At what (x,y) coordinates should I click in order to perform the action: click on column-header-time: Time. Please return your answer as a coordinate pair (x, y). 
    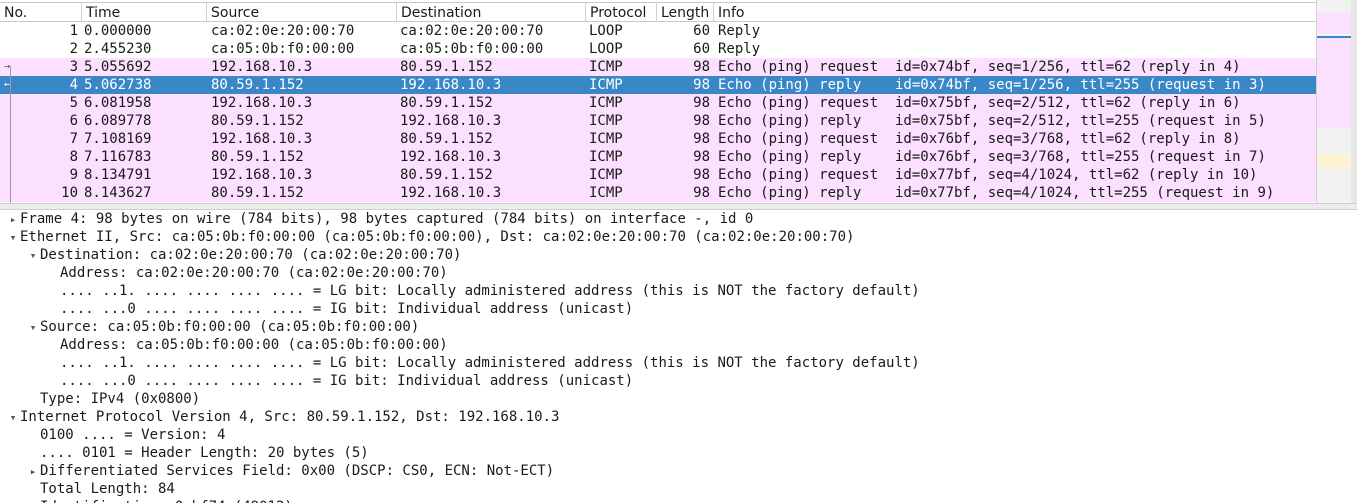
    Looking at the image, I should click on (144, 13).